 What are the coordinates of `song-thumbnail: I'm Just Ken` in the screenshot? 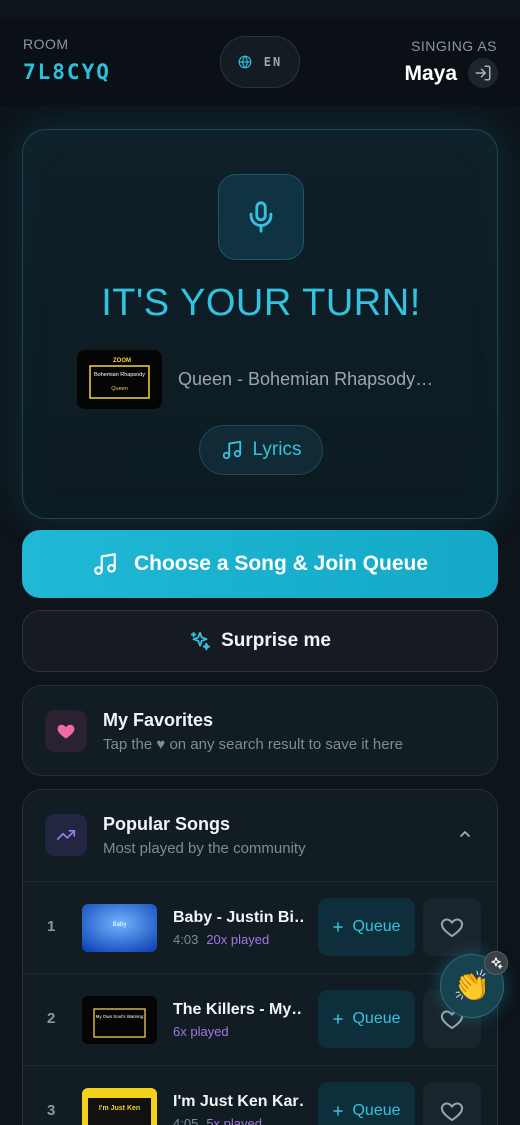 It's located at (119, 1106).